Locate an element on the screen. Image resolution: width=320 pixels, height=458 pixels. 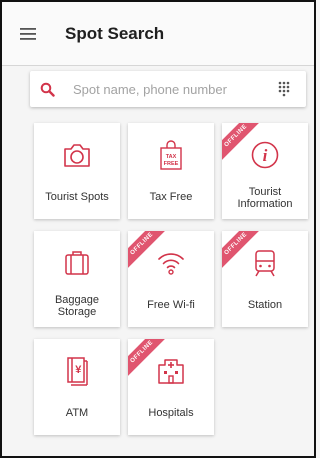
luggage-icon is located at coordinates (77, 263).